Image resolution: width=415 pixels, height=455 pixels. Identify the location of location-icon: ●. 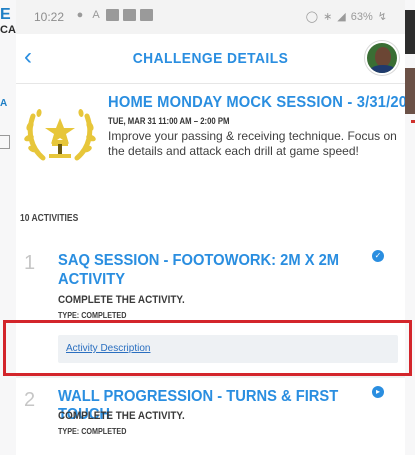
(80, 15).